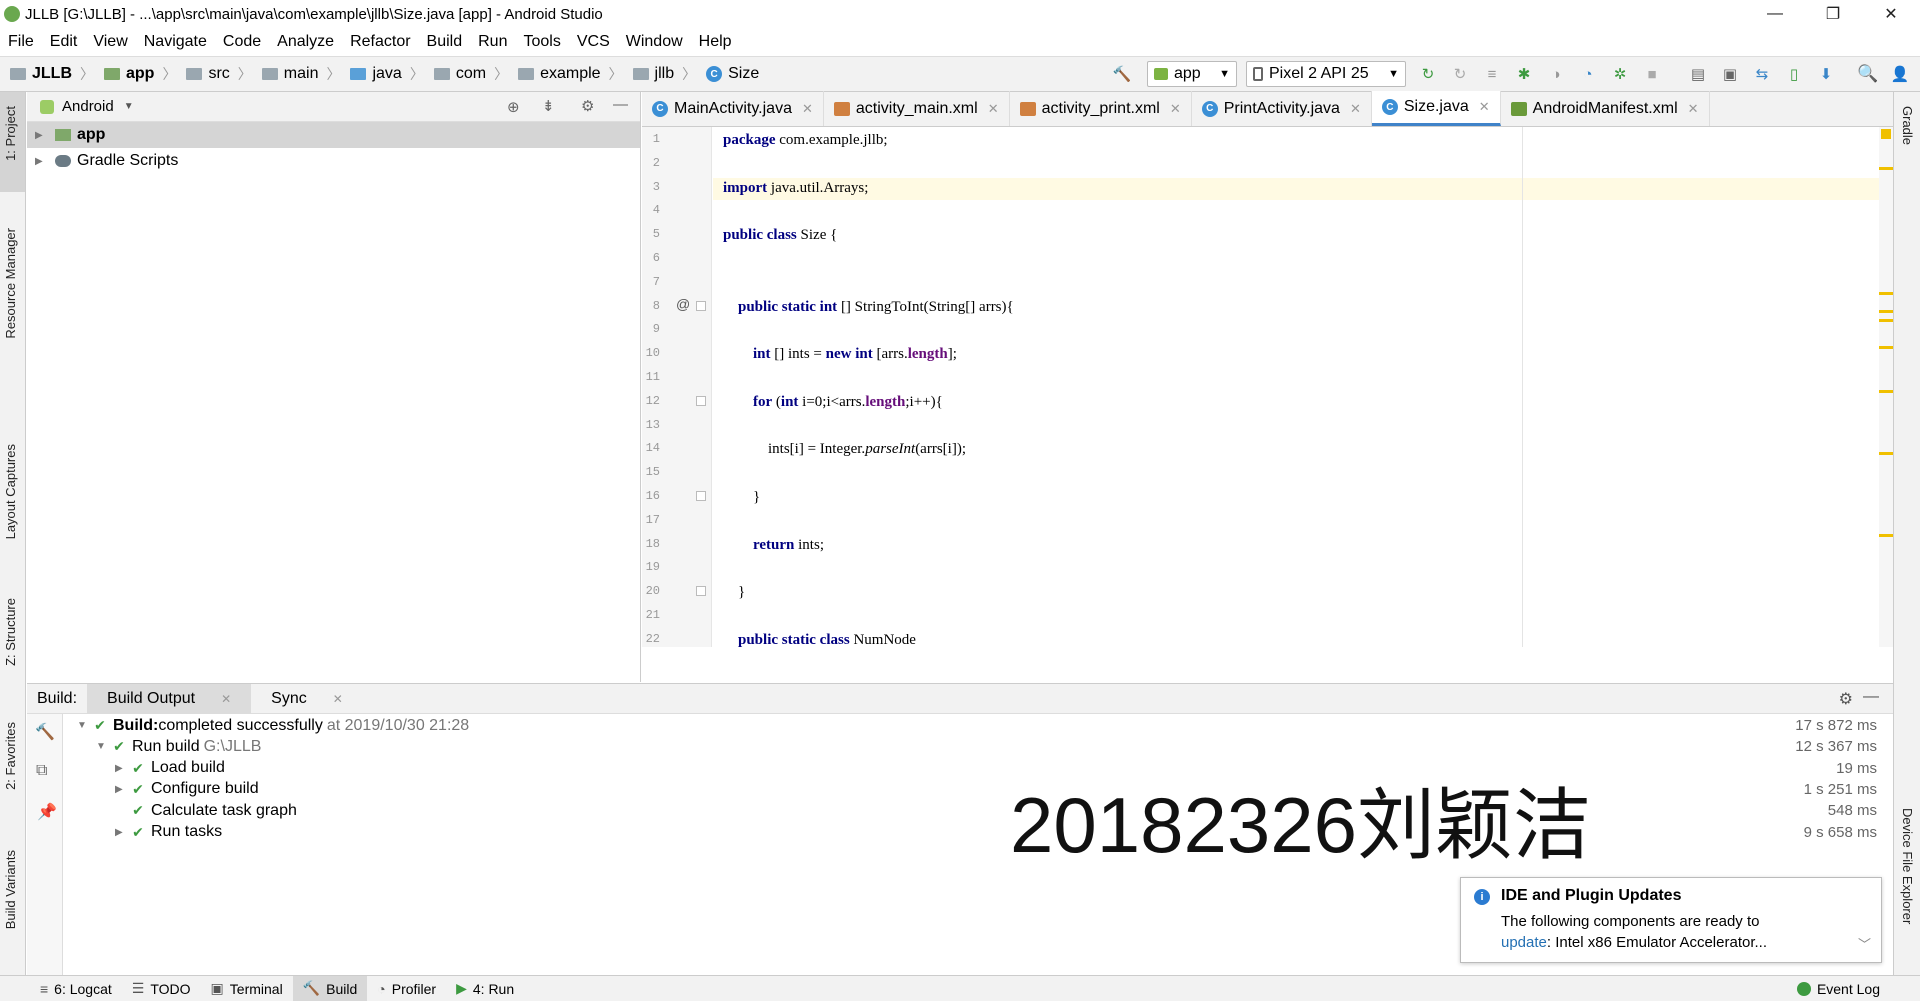 The height and width of the screenshot is (1001, 1920). Describe the element at coordinates (1122, 74) in the screenshot. I see `make-project-hammer-icon: 🔨` at that location.